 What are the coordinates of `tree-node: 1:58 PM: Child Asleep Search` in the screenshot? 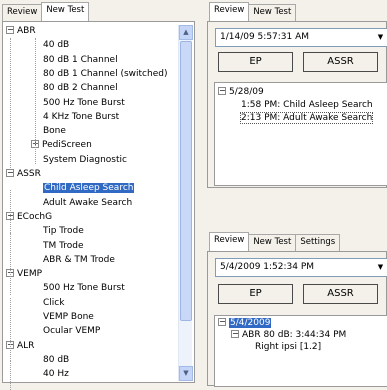 It's located at (307, 105).